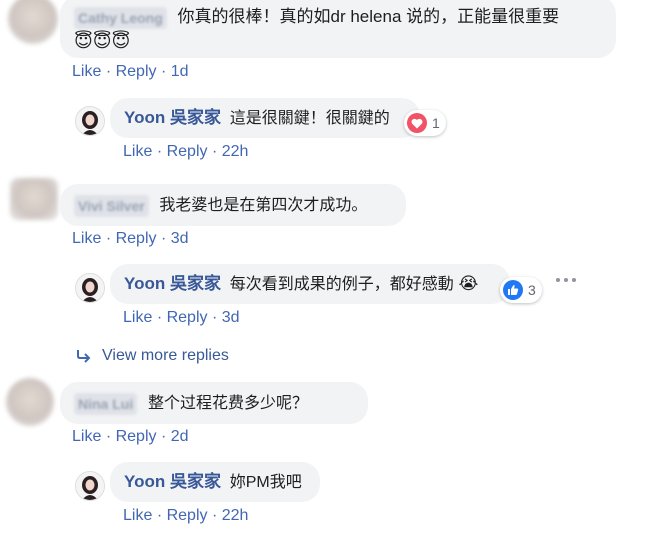 Image resolution: width=652 pixels, height=544 pixels. Describe the element at coordinates (341, 284) in the screenshot. I see `reply-text: 每次看到成果的例子，都好感動` at that location.